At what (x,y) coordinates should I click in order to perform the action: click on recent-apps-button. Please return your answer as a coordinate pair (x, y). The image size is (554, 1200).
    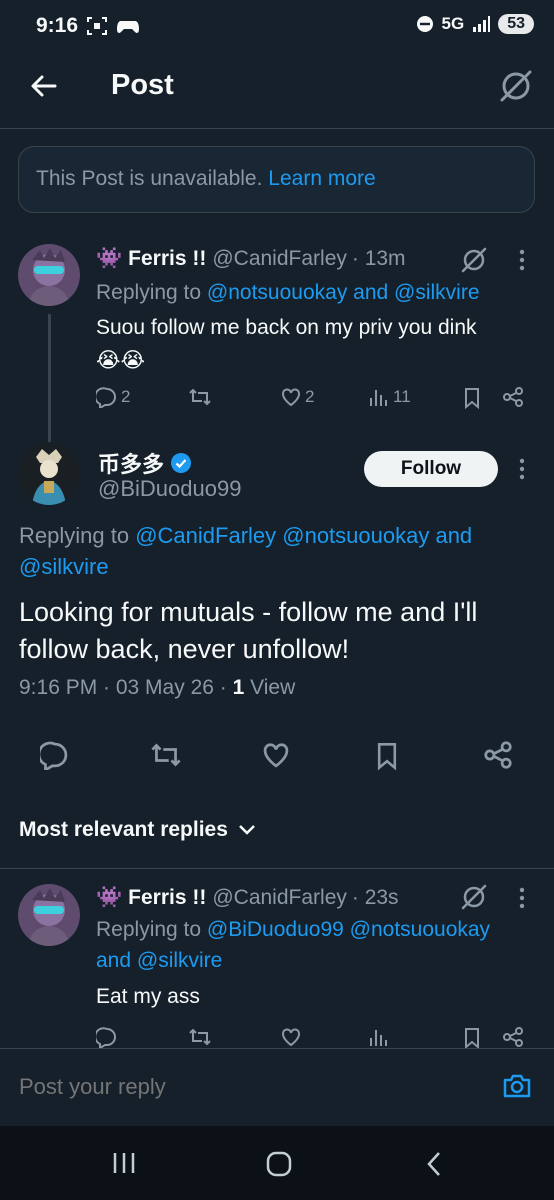
    Looking at the image, I should click on (124, 1163).